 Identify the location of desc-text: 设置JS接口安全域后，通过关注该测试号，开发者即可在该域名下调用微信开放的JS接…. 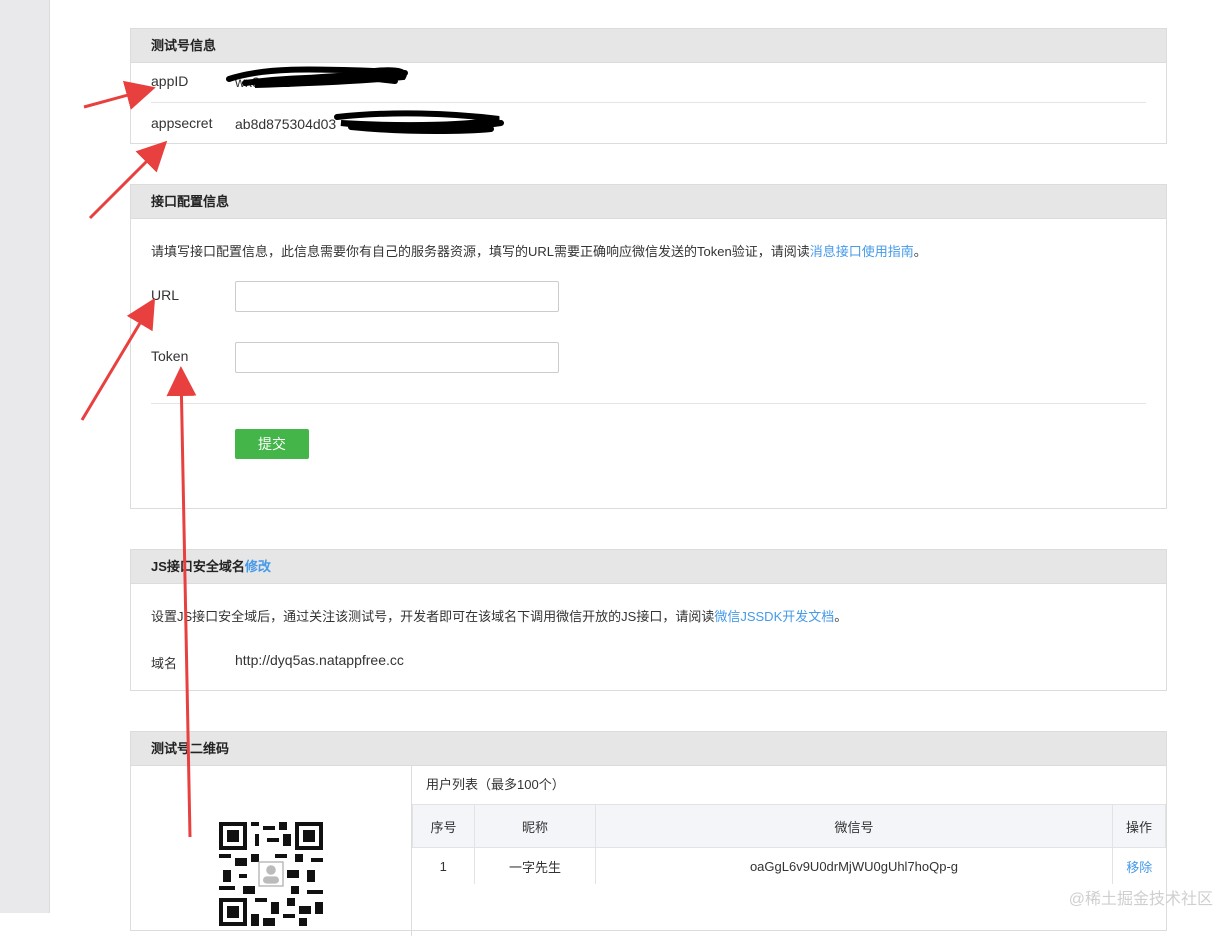
(433, 616).